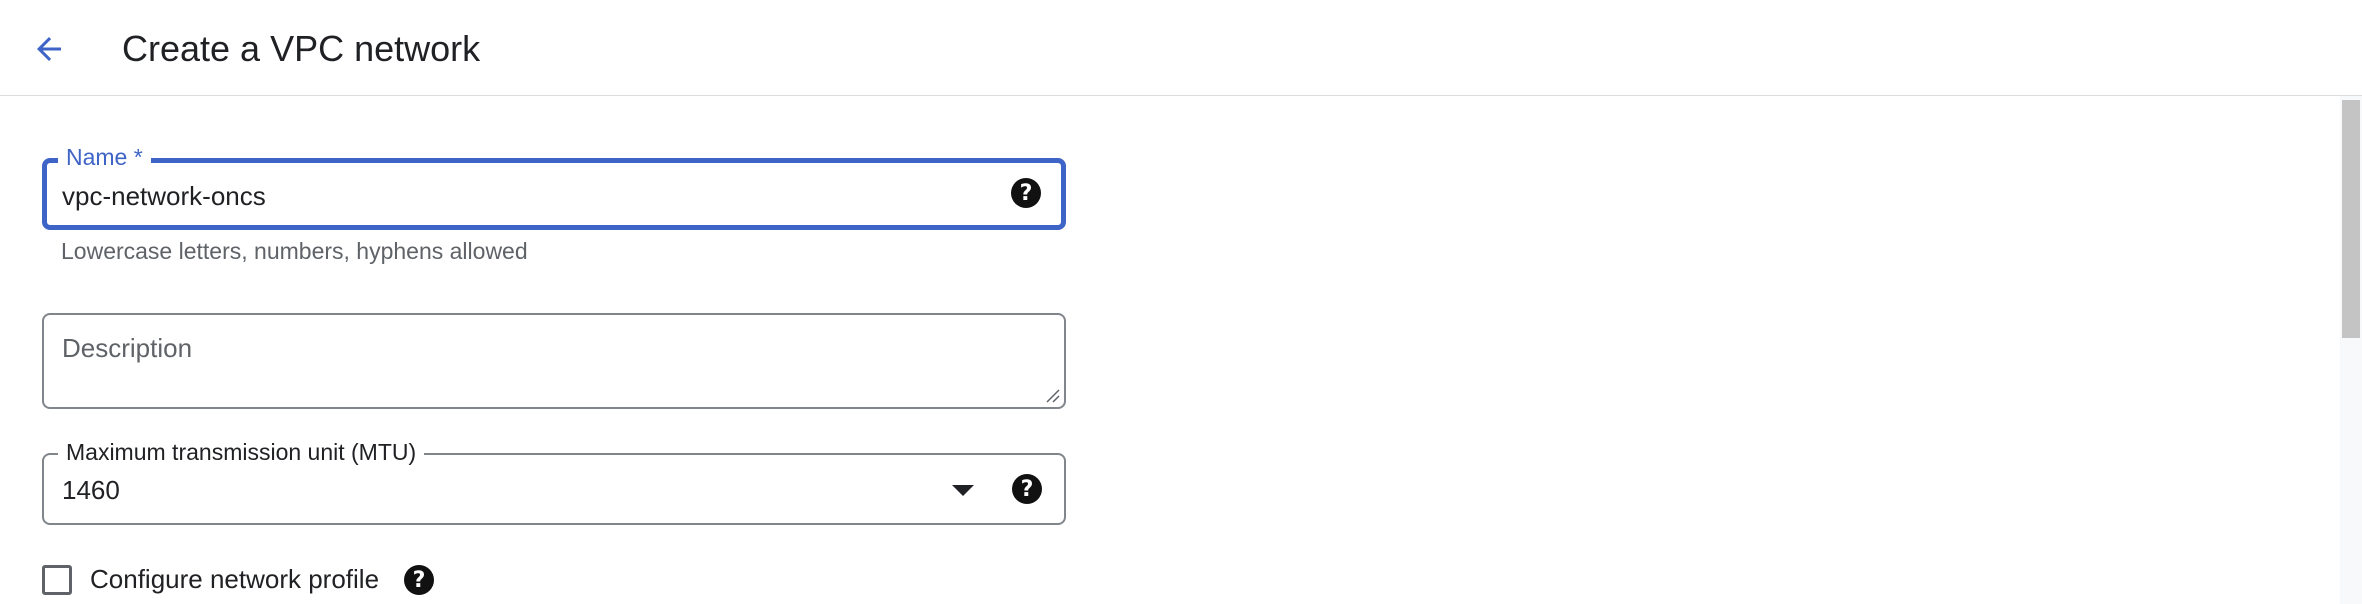  I want to click on mtu-selected-value: 1460, so click(91, 490).